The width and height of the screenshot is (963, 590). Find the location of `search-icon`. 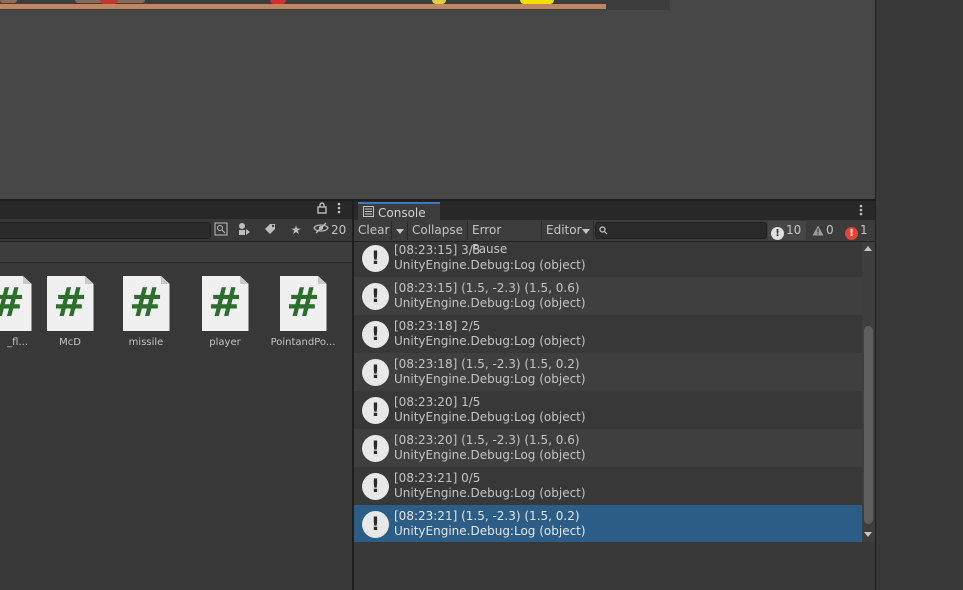

search-icon is located at coordinates (603, 231).